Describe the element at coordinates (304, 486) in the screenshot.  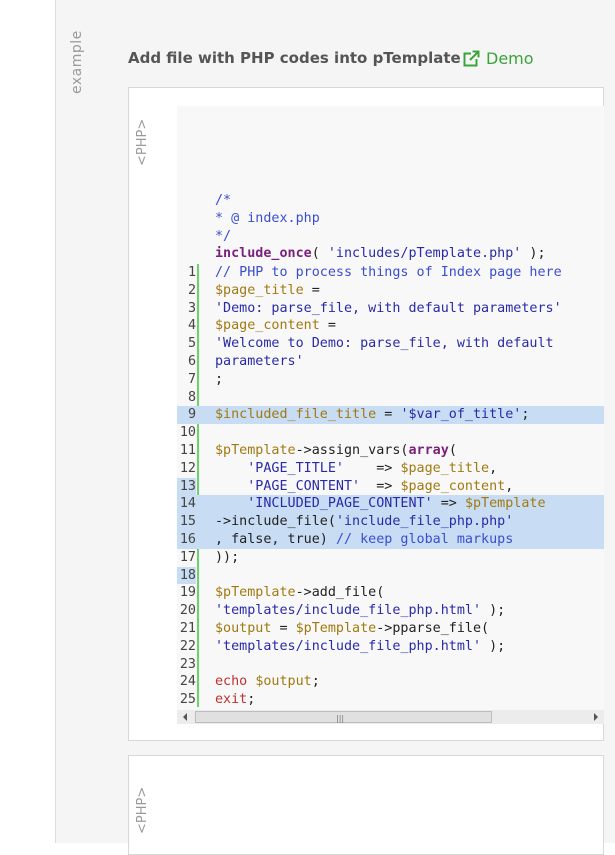
I see `code-token: 'PAGE_CONTENT'` at that location.